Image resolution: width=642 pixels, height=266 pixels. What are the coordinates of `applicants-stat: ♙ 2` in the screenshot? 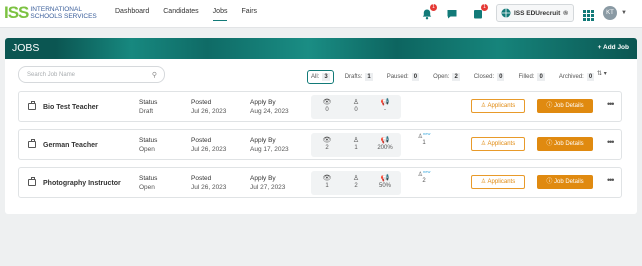 It's located at (356, 181).